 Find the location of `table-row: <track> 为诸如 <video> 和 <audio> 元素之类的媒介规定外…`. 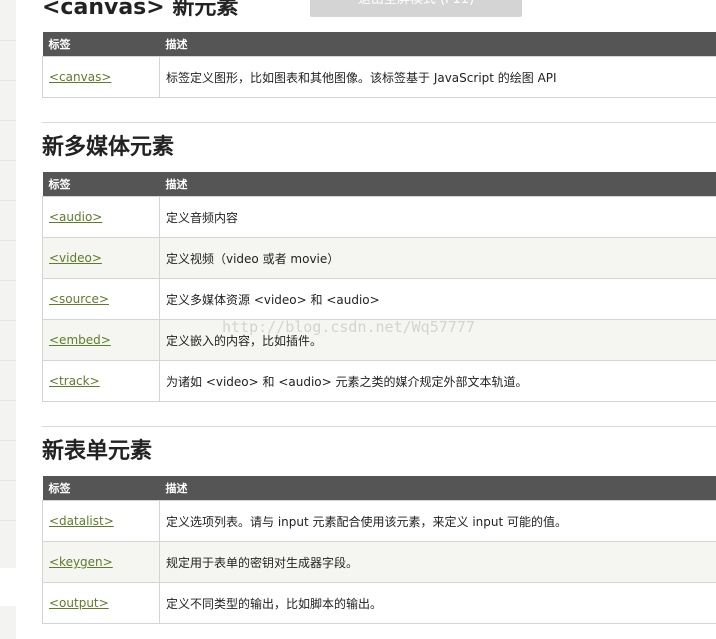

table-row: <track> 为诸如 <video> 和 <audio> 元素之类的媒介规定外… is located at coordinates (379, 381).